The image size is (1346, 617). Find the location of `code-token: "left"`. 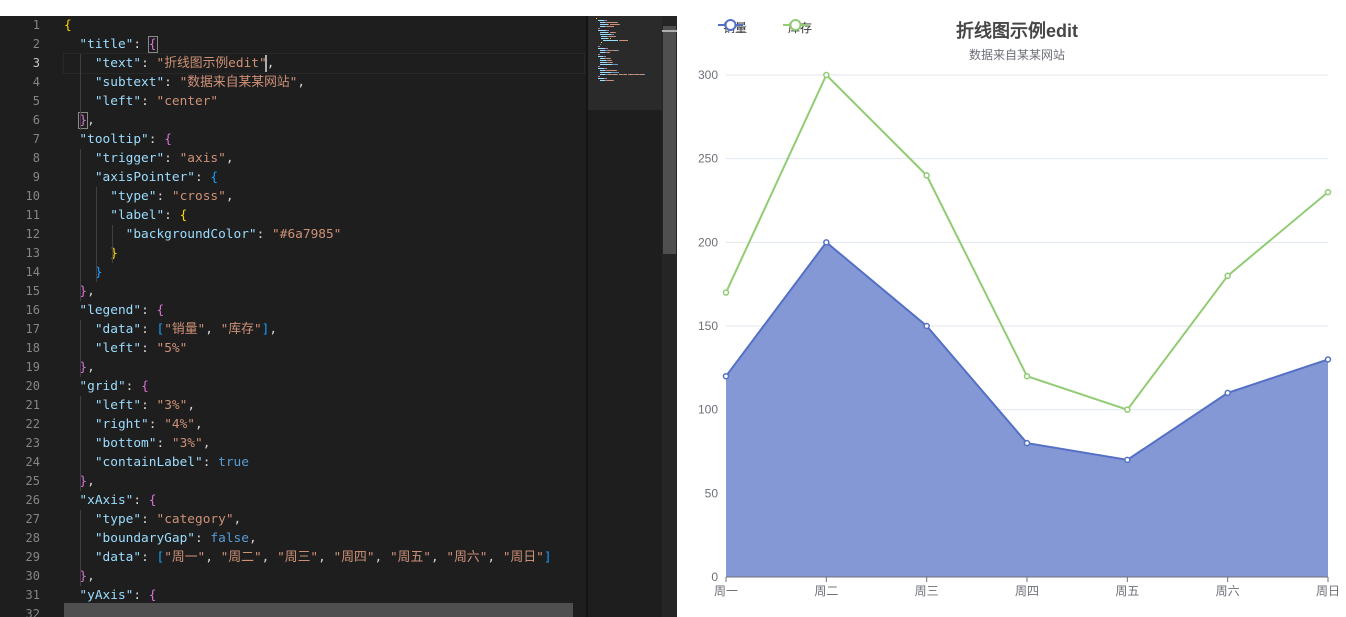

code-token: "left" is located at coordinates (118, 101).